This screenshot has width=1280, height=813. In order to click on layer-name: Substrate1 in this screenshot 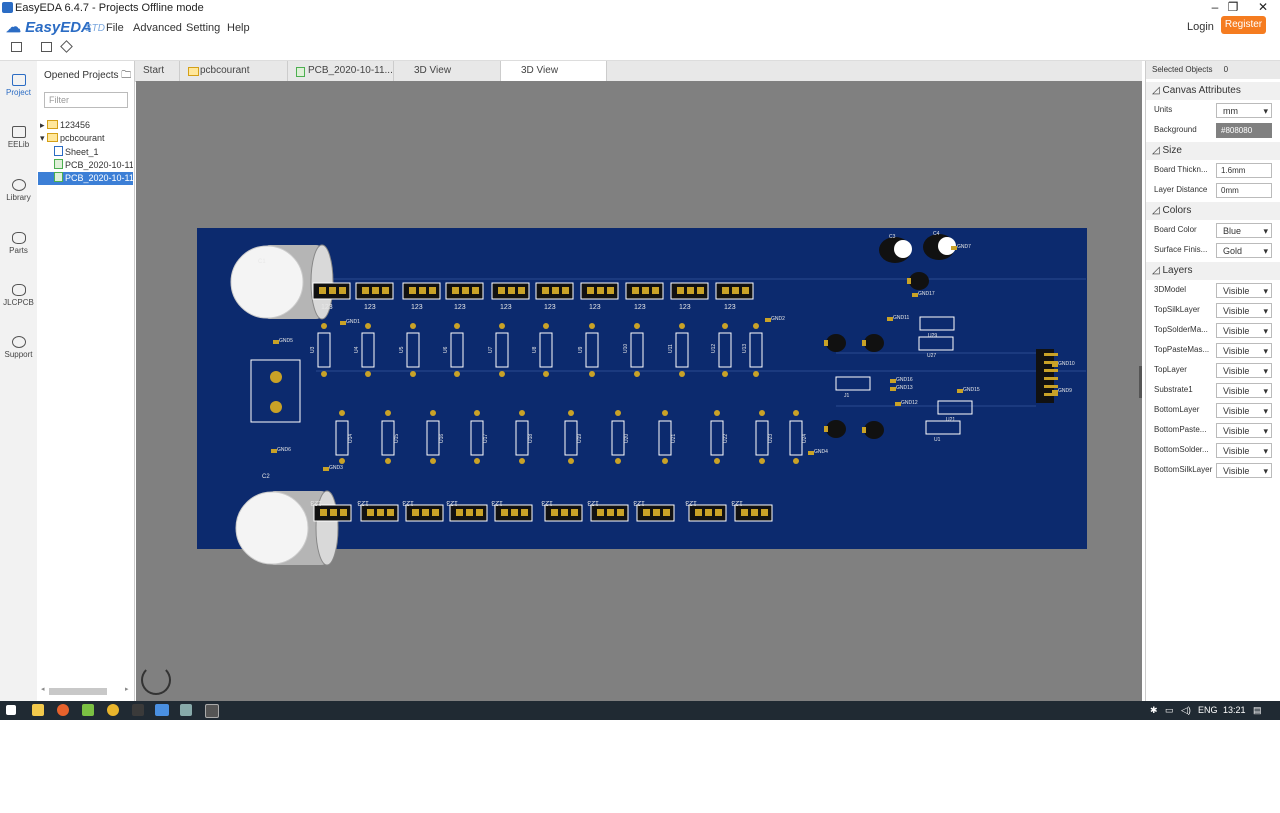, I will do `click(1173, 389)`.